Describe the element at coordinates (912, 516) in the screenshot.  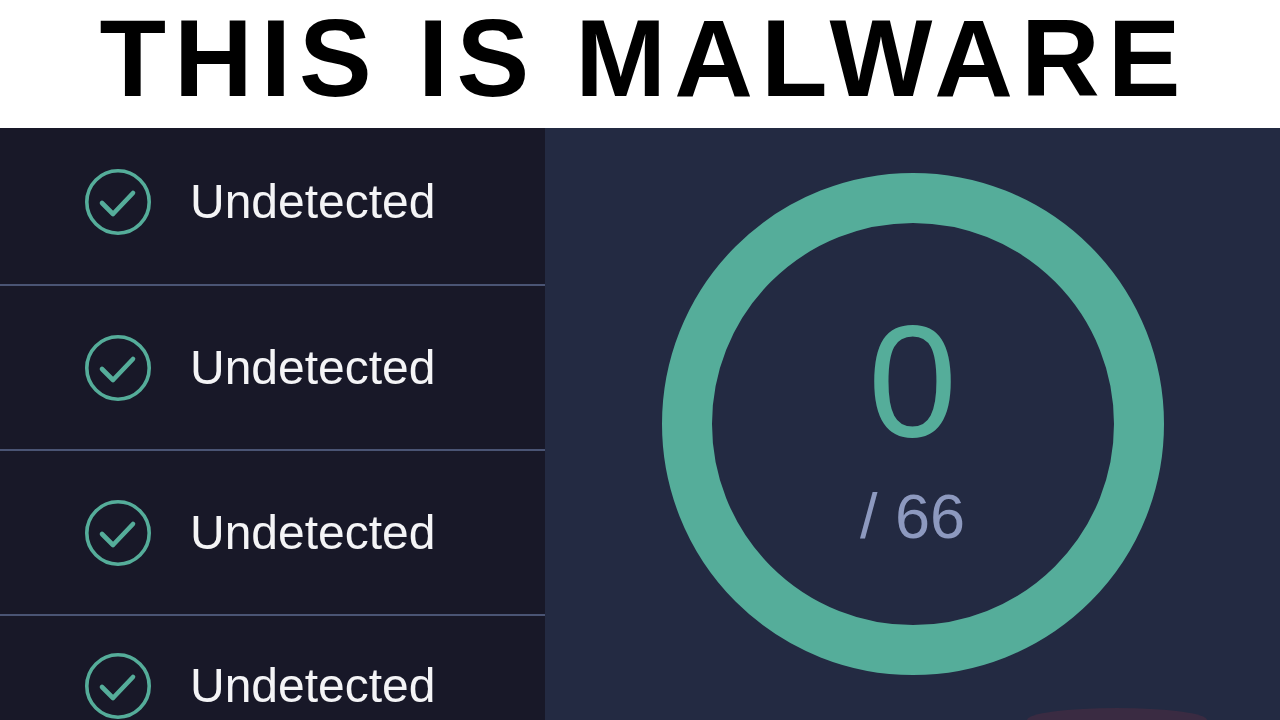
I see `engine-total: / 66` at that location.